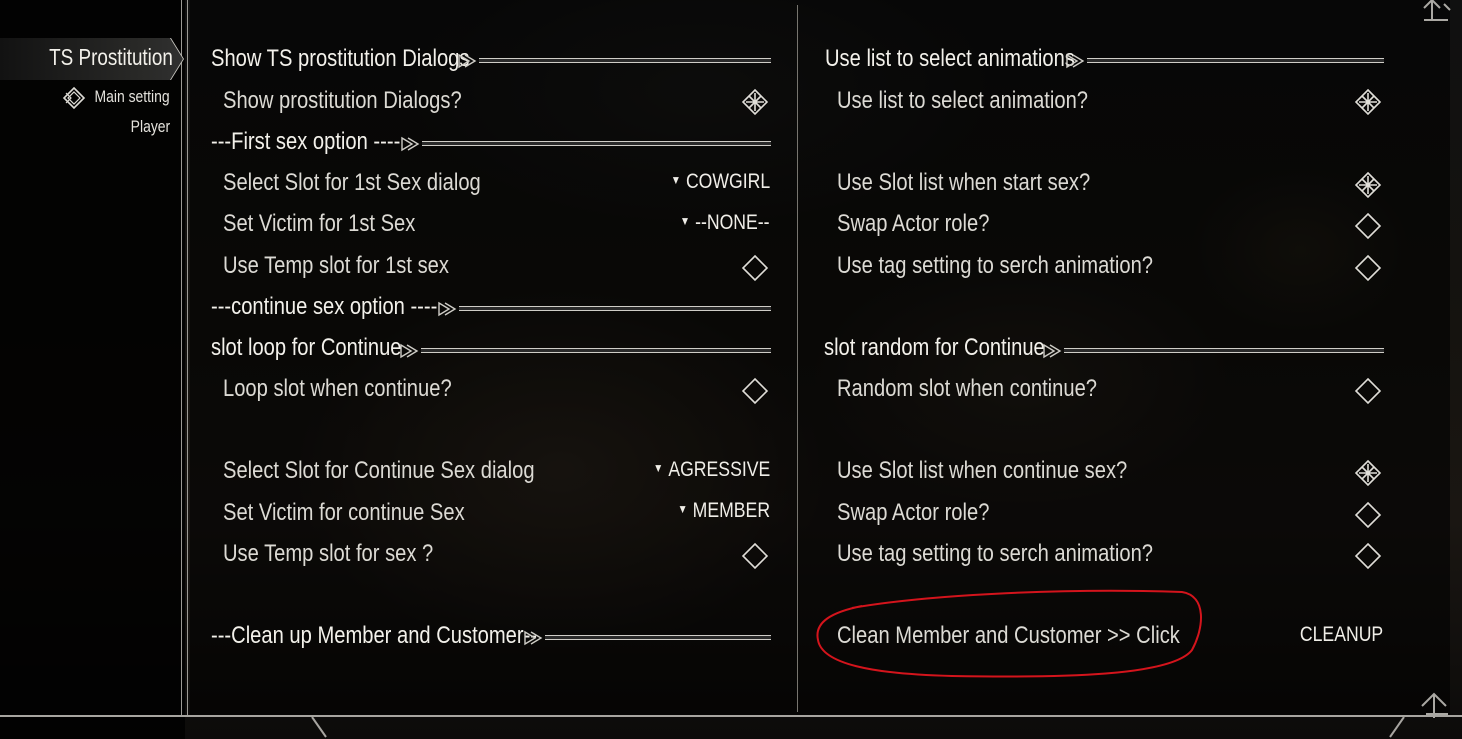 Image resolution: width=1462 pixels, height=739 pixels. Describe the element at coordinates (344, 512) in the screenshot. I see `continue-victim-label: Set Victim for continue Sex` at that location.